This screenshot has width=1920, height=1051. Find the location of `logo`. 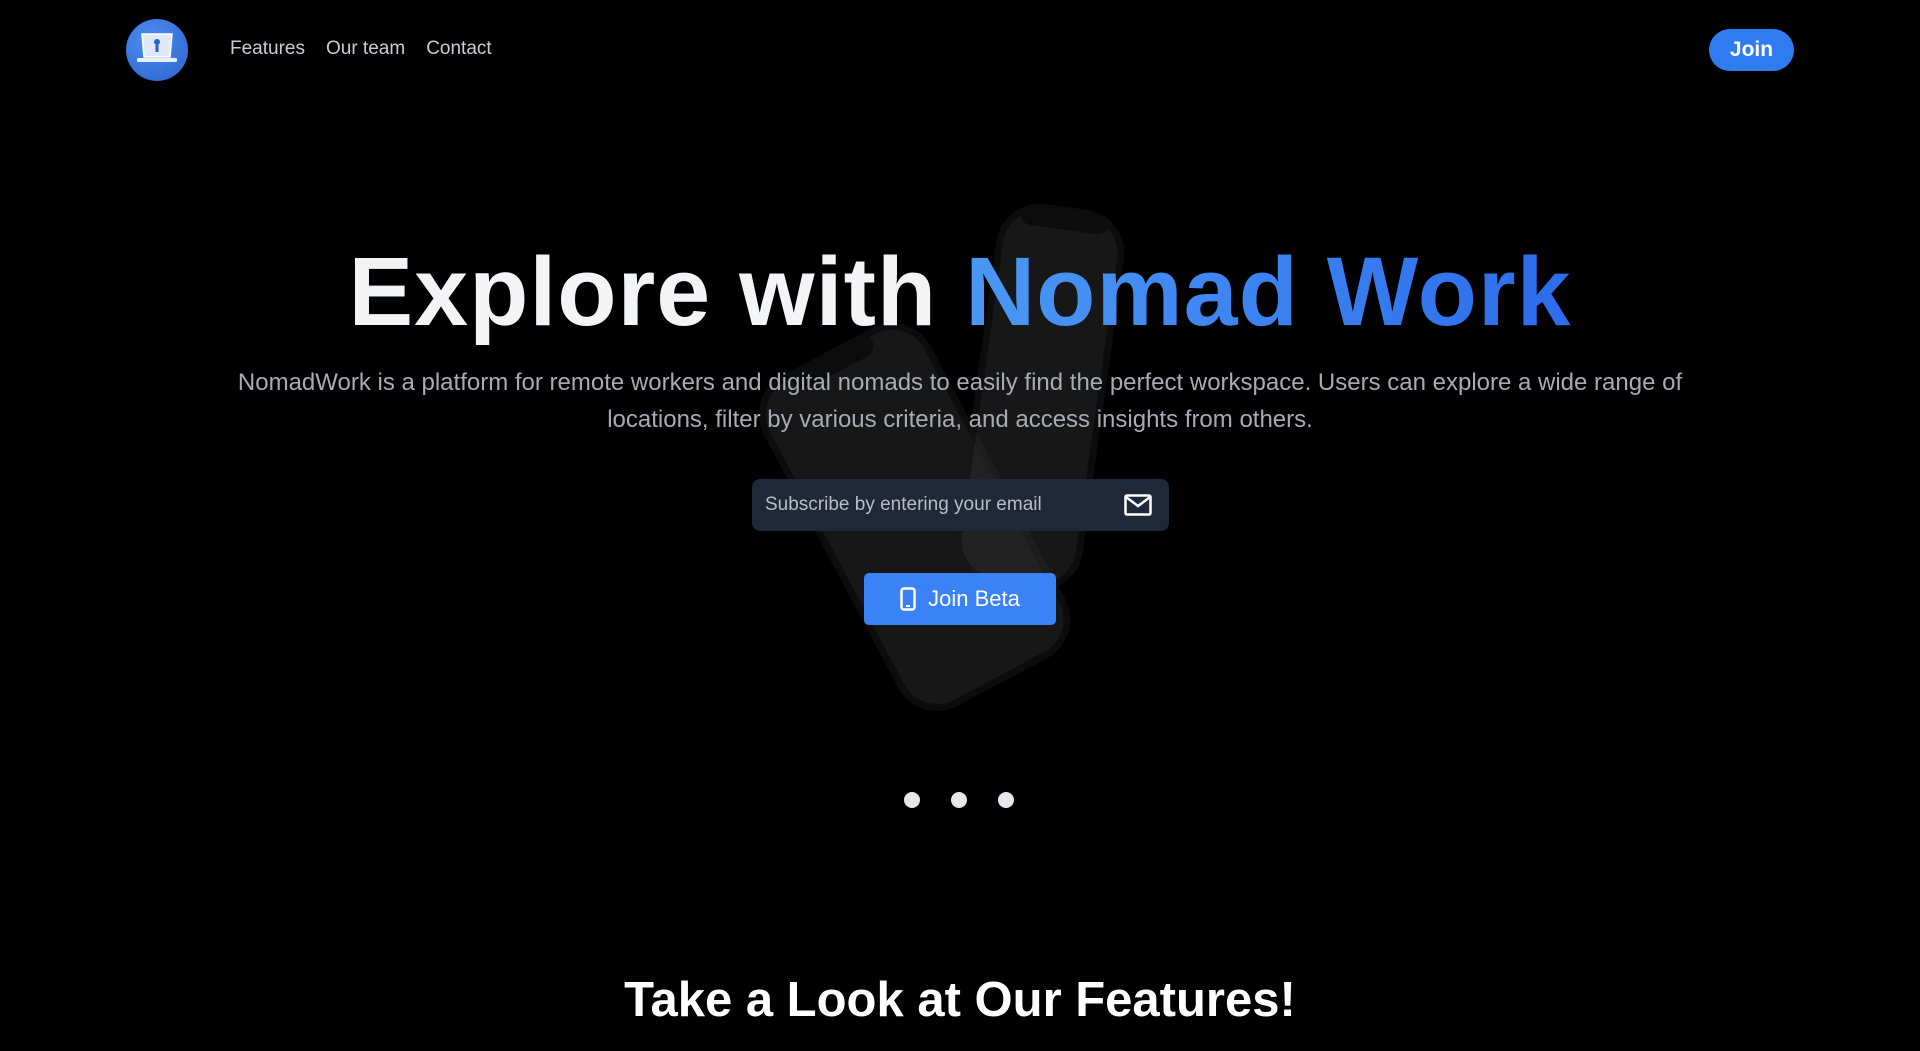

logo is located at coordinates (157, 50).